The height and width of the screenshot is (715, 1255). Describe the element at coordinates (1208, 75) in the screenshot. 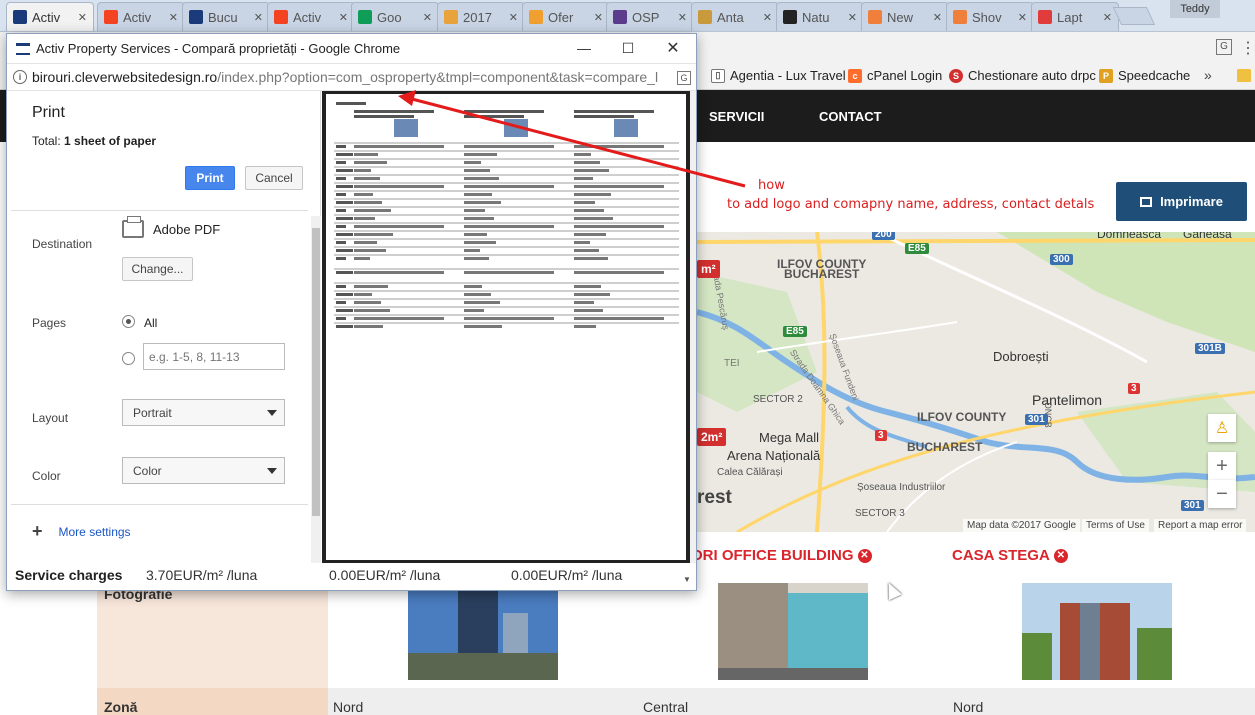

I see `chevron-right-icon: »` at that location.